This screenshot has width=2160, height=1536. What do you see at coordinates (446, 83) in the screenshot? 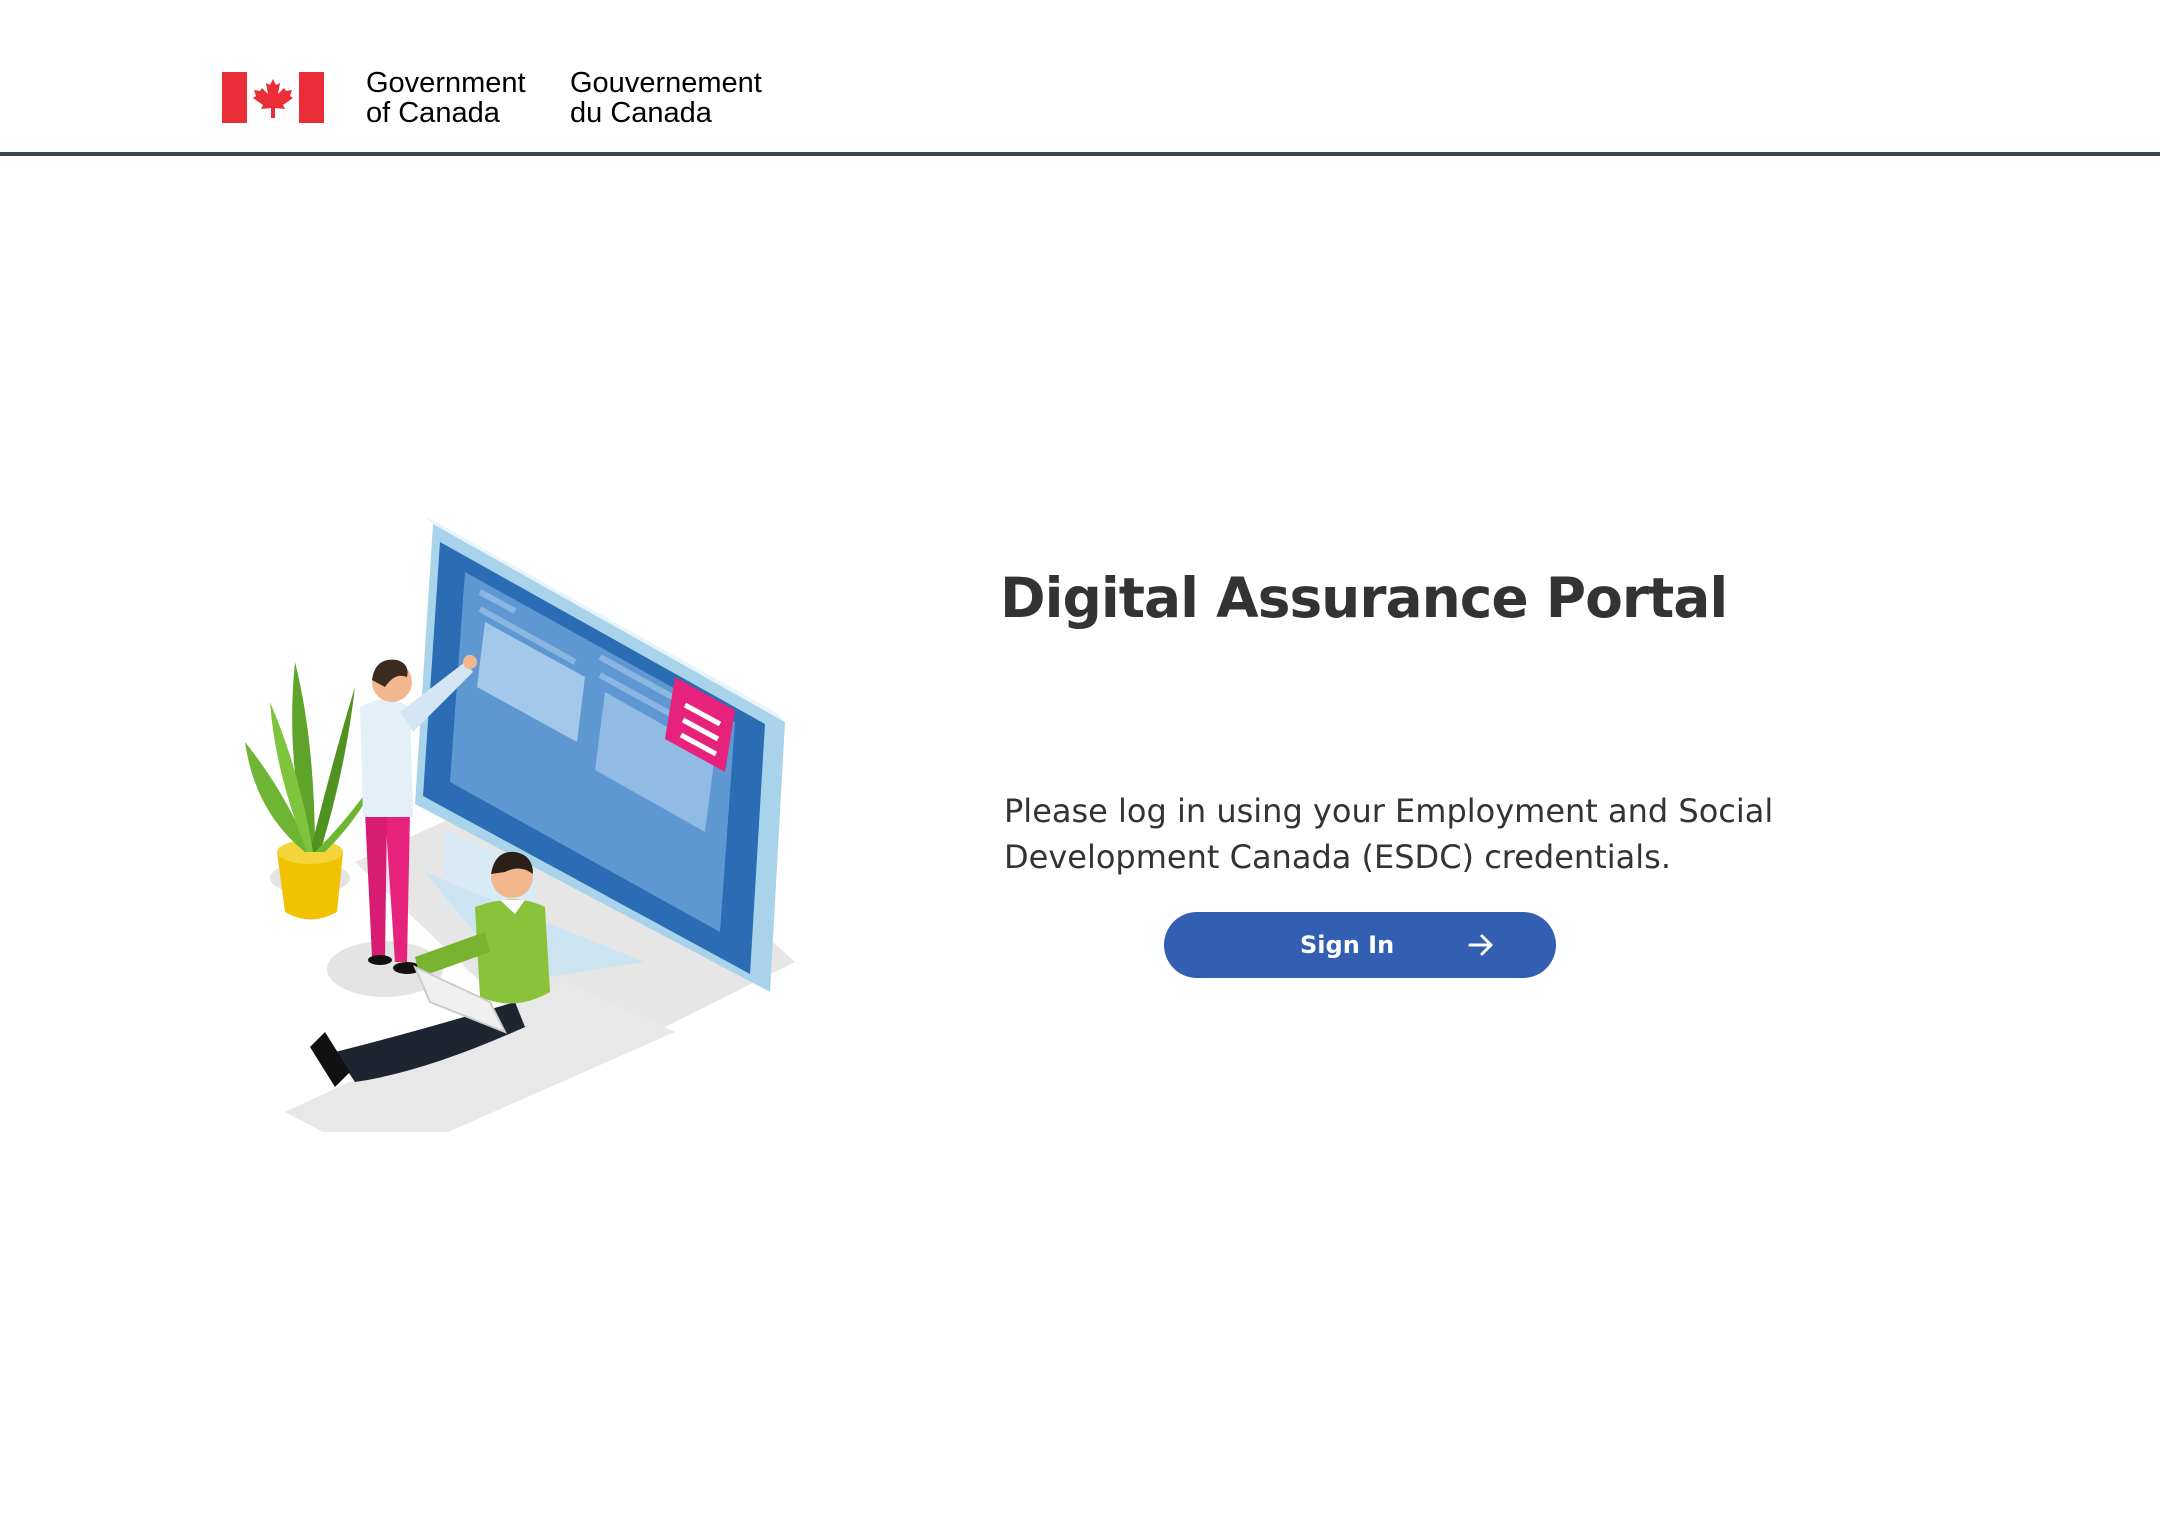
I see `wordmark-en-line1: Government` at bounding box center [446, 83].